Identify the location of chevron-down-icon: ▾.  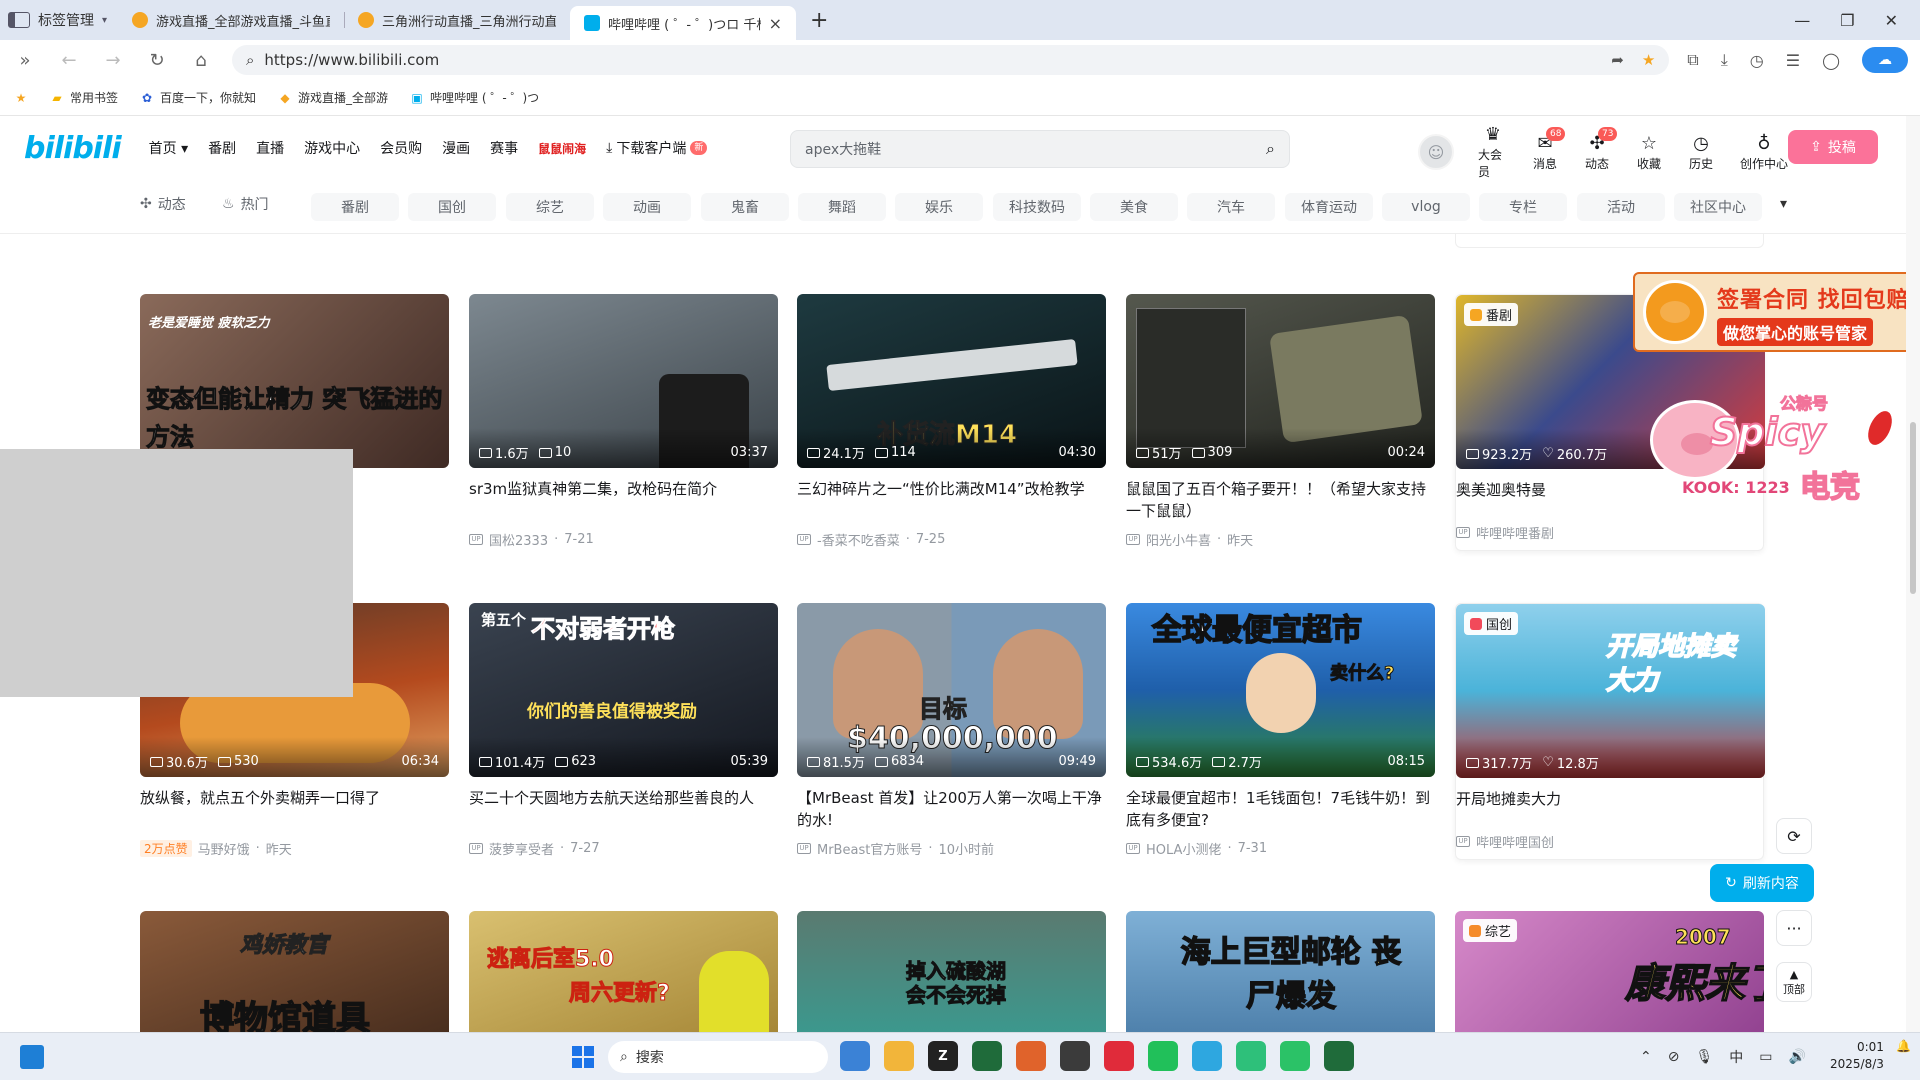
(1783, 204).